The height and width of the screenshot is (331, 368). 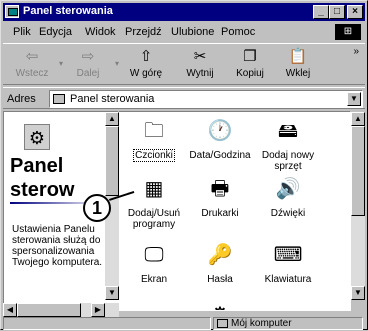 I want to click on hscroll-thumb, so click(x=49, y=310).